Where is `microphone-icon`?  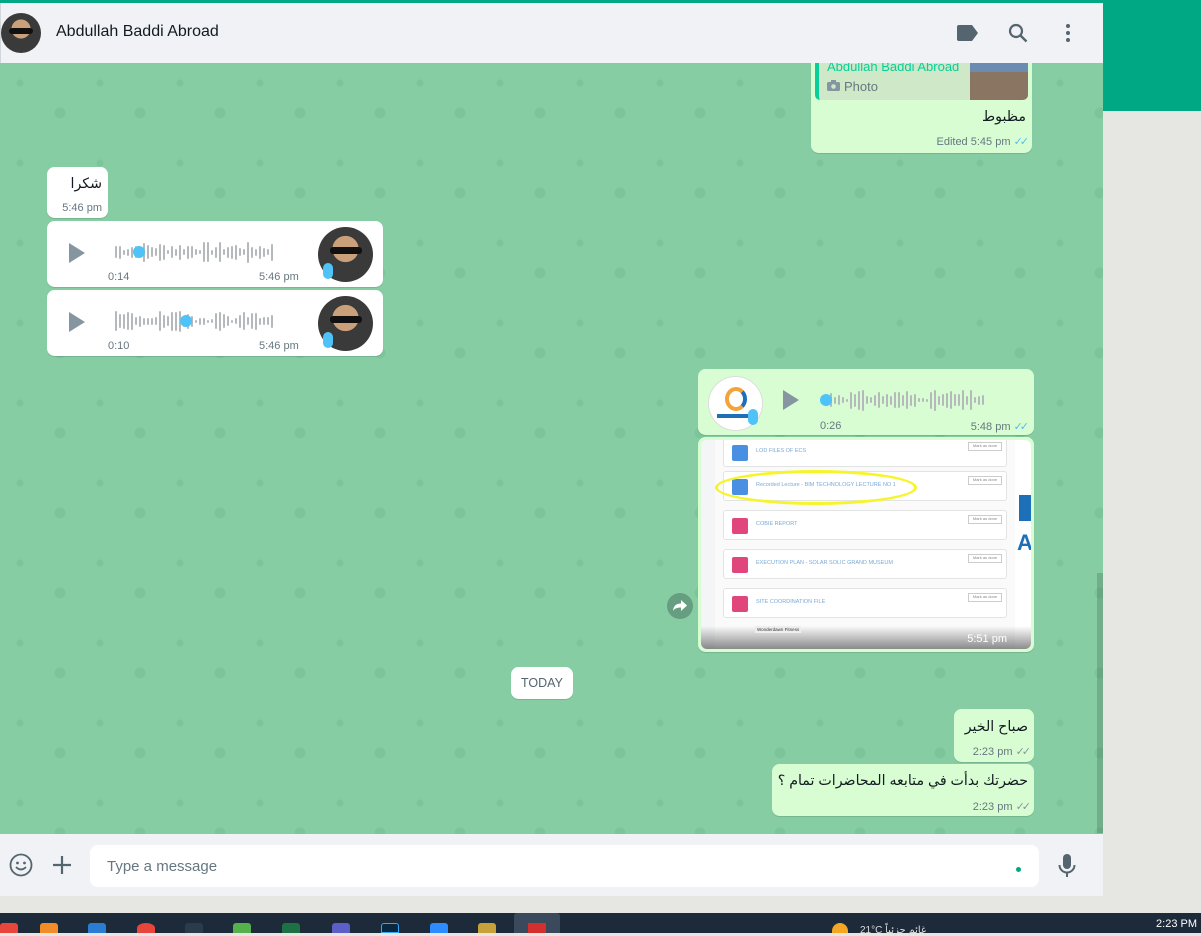
microphone-icon is located at coordinates (1067, 868).